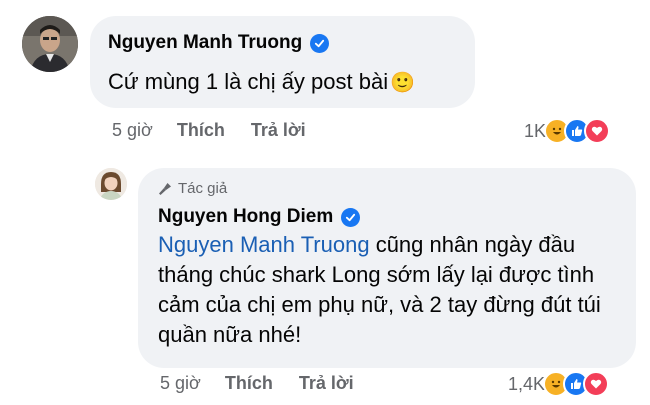  What do you see at coordinates (559, 384) in the screenshot?
I see `reaction-summary: 1,4K` at bounding box center [559, 384].